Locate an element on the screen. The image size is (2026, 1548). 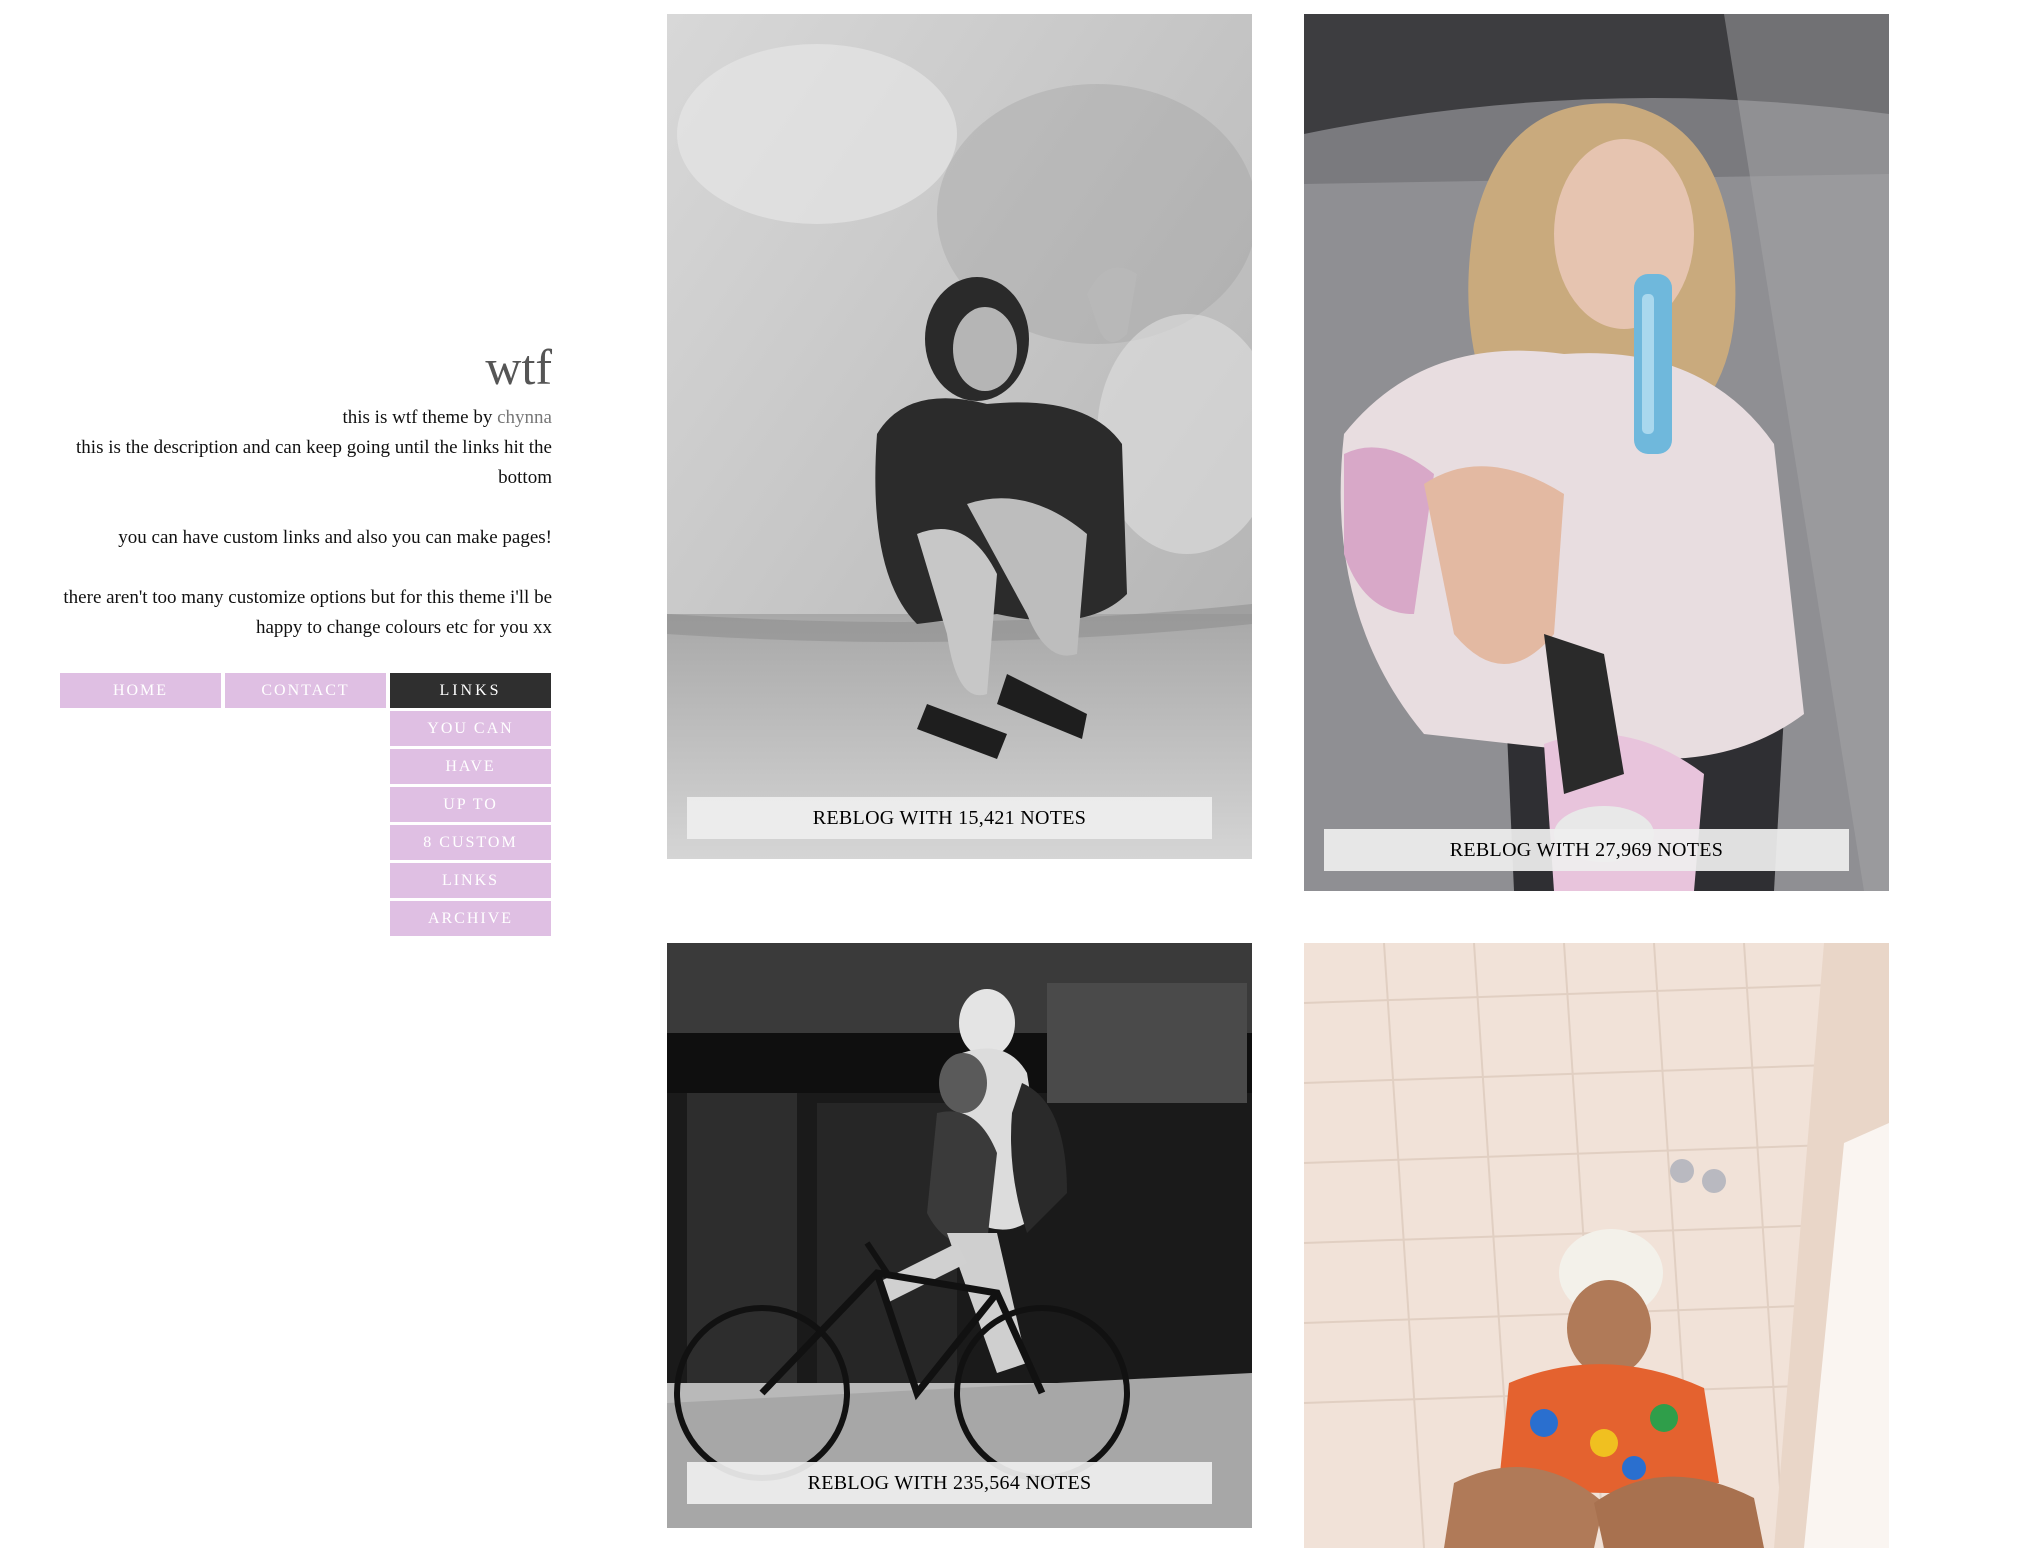
contact-link: CONTACT is located at coordinates (305, 690).